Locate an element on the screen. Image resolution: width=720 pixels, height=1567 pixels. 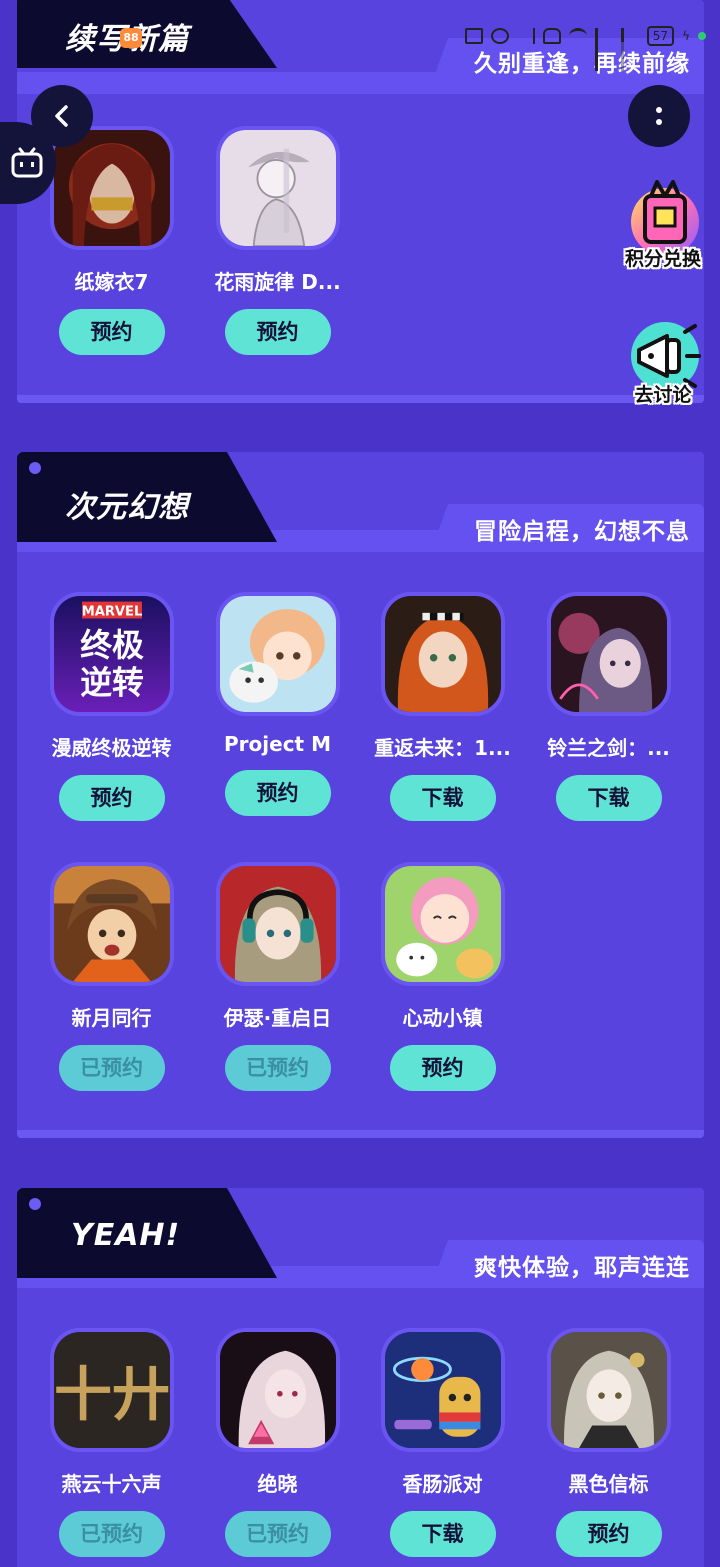
points-exchange-button: 积分兑换 is located at coordinates (663, 222).